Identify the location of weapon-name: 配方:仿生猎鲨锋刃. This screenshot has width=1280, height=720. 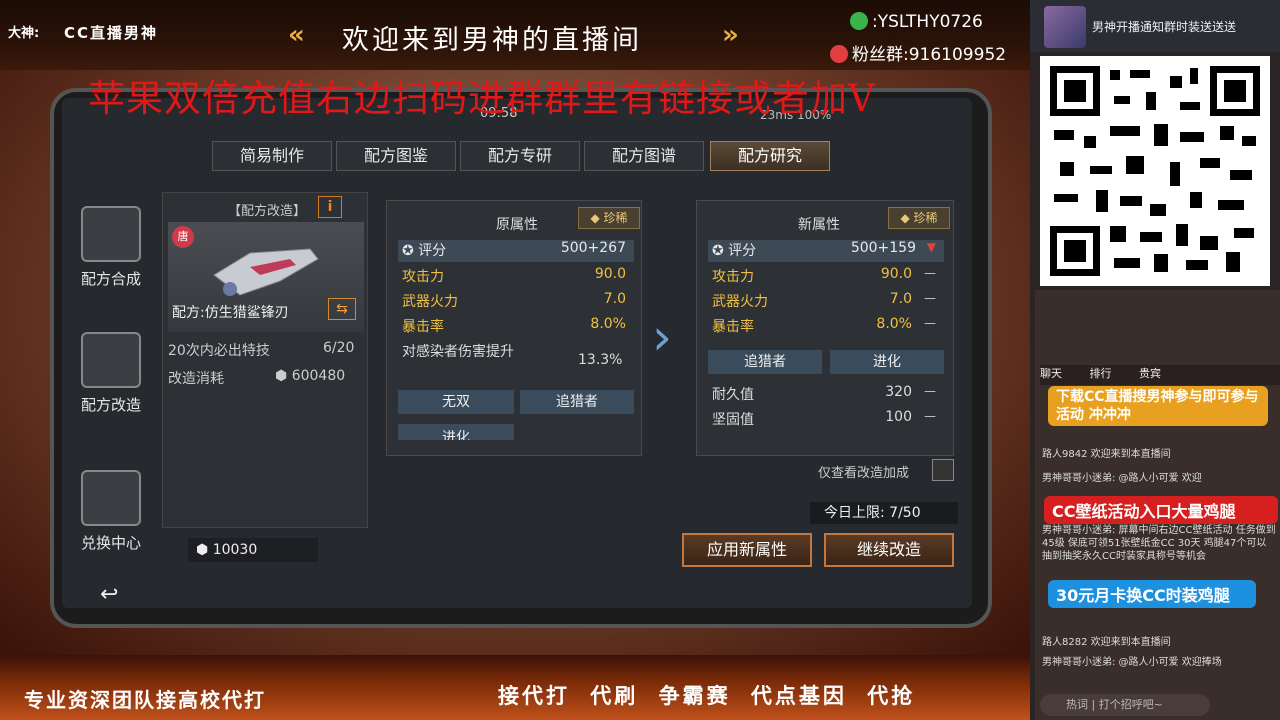
(230, 313).